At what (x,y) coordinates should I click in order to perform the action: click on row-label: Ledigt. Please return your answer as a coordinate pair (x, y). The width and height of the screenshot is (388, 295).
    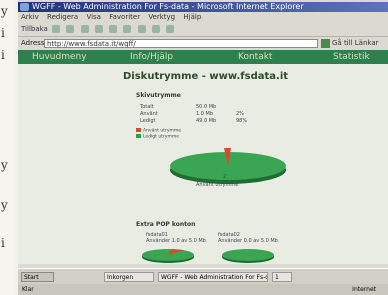
    Looking at the image, I should click on (148, 121).